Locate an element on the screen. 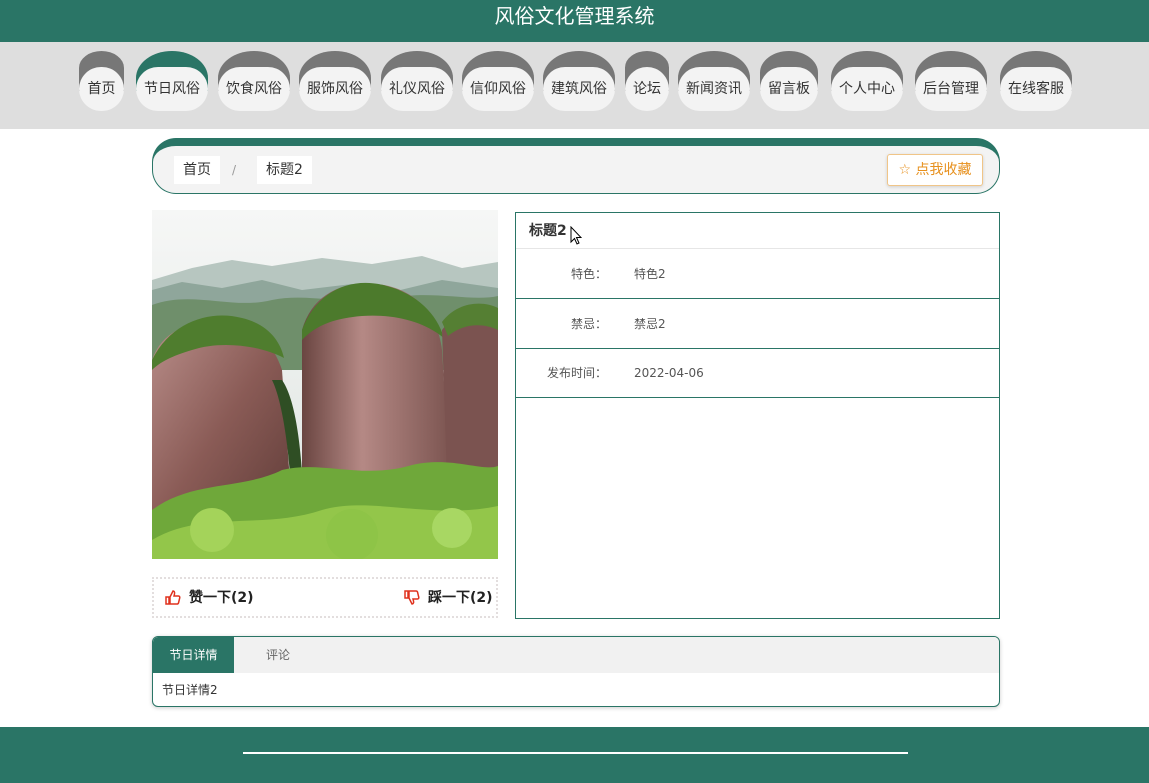 The width and height of the screenshot is (1149, 783). info-row-publish-time: 发布时间： 2022-04-06 is located at coordinates (757, 373).